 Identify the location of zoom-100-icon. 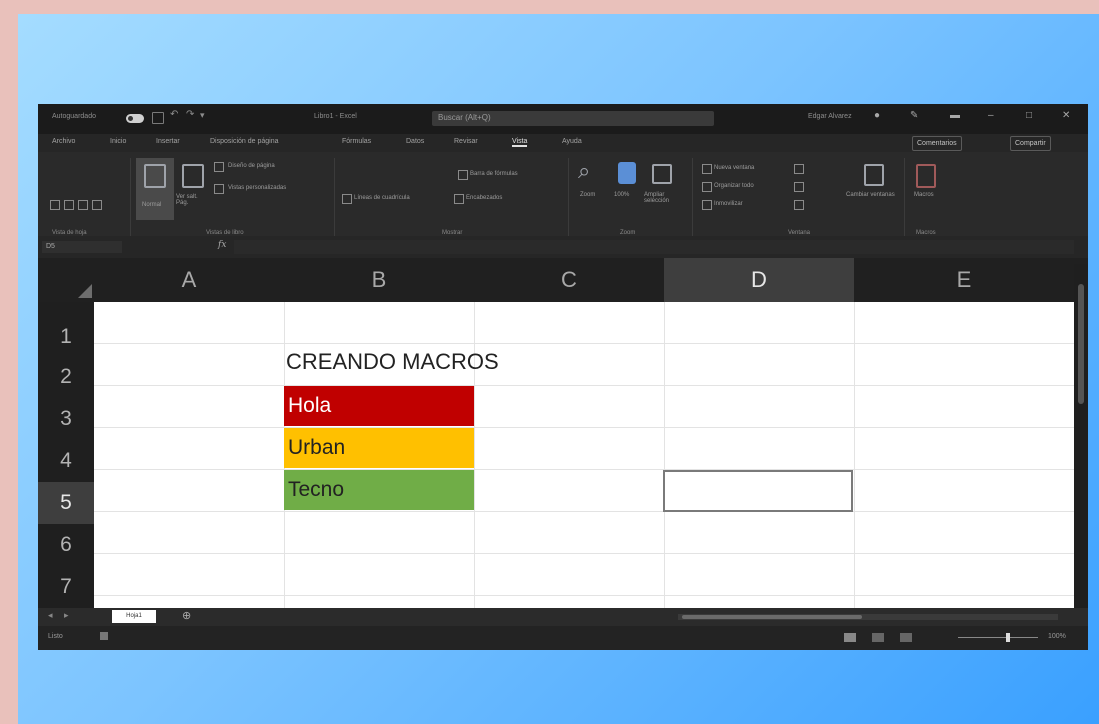
(627, 173).